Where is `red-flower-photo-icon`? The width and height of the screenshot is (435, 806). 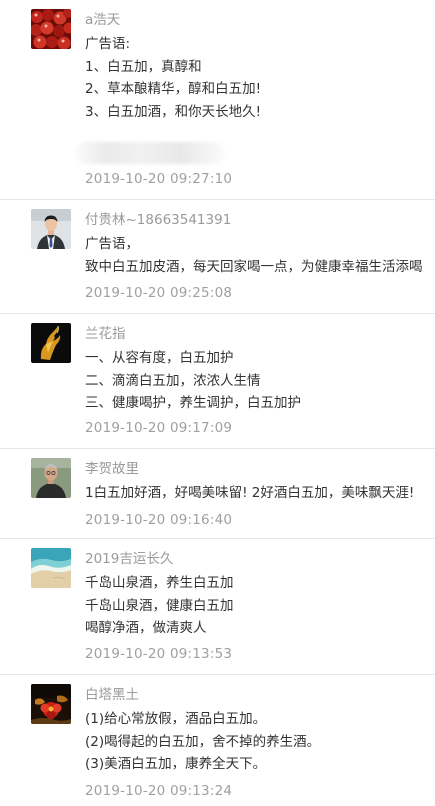 red-flower-photo-icon is located at coordinates (51, 704).